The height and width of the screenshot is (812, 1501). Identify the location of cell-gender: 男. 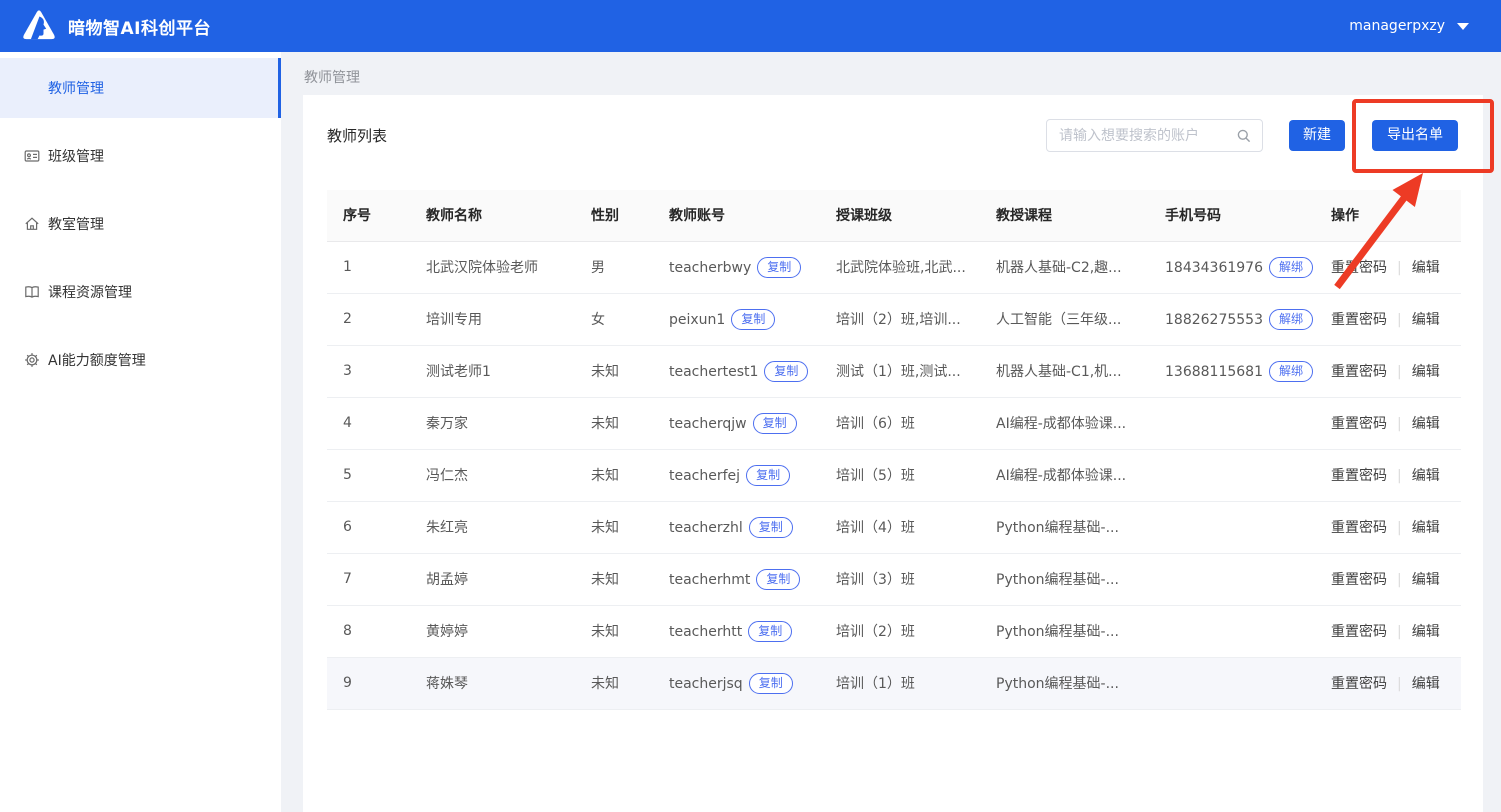
(614, 267).